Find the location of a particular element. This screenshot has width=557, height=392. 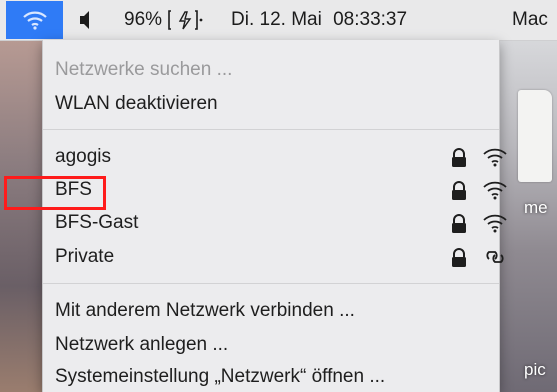

wifi-icon is located at coordinates (34, 20).